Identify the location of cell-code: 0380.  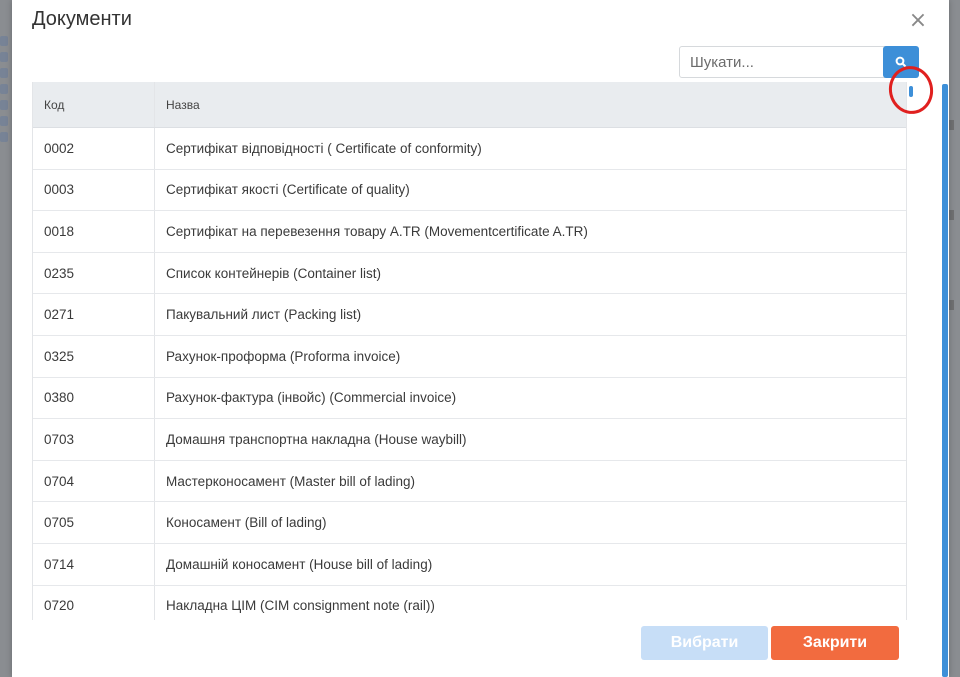
(94, 398).